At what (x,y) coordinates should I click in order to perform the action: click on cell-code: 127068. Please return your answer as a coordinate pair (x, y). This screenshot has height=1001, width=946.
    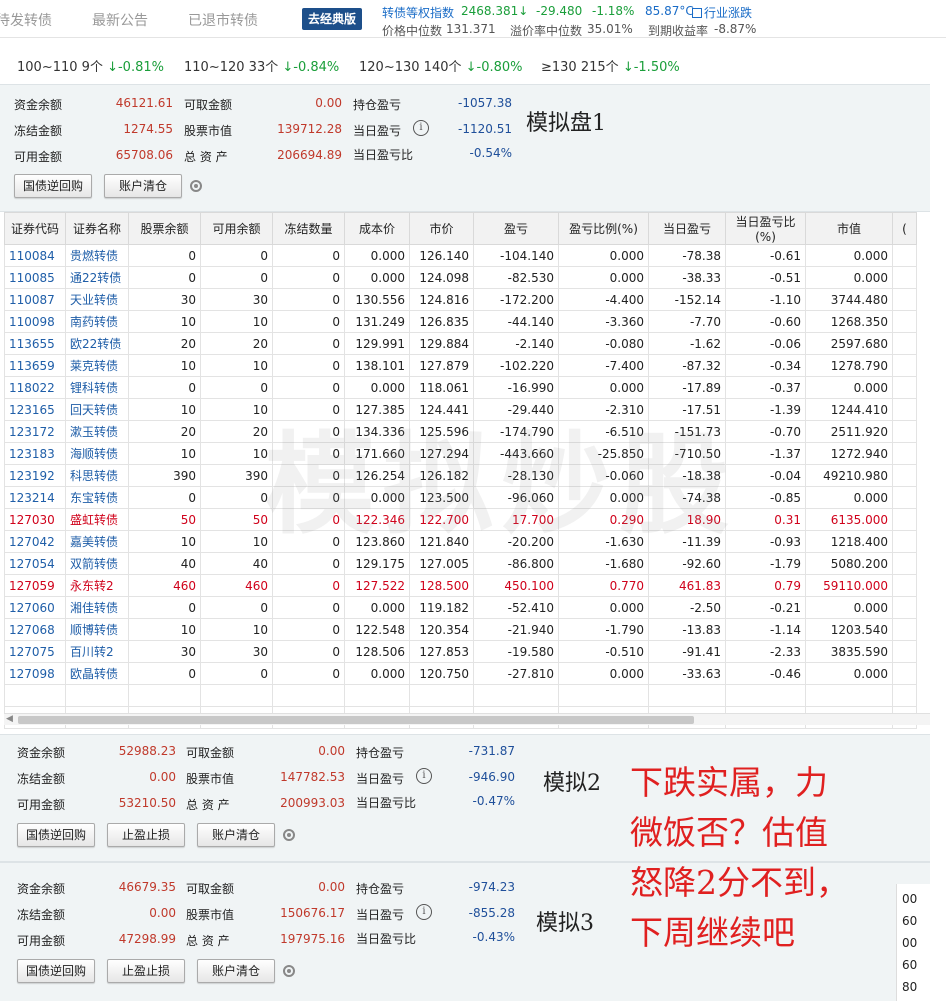
    Looking at the image, I should click on (35, 629).